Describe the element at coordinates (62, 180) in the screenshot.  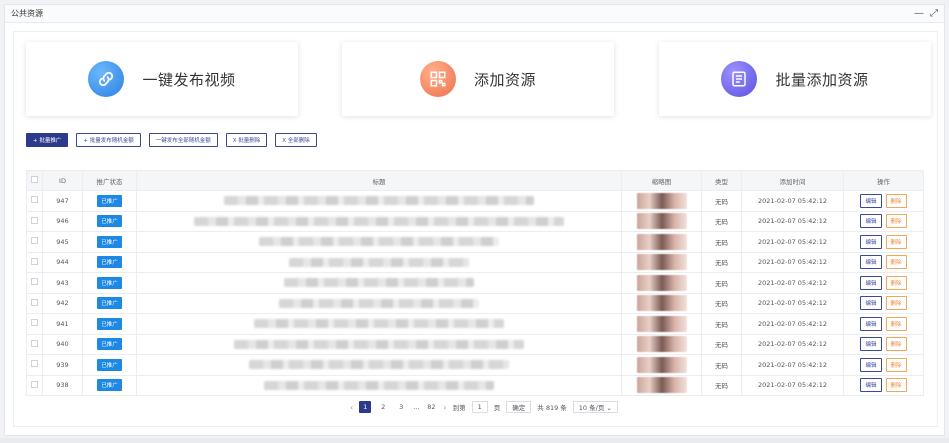
I see `header-id: ID` at that location.